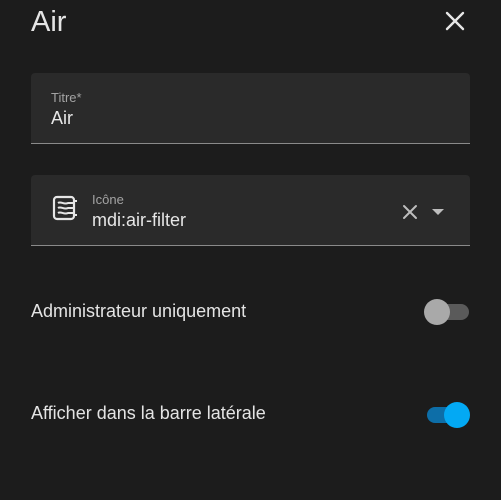  Describe the element at coordinates (250, 210) in the screenshot. I see `icon-picker-field: Icône mdi:air-filter` at that location.